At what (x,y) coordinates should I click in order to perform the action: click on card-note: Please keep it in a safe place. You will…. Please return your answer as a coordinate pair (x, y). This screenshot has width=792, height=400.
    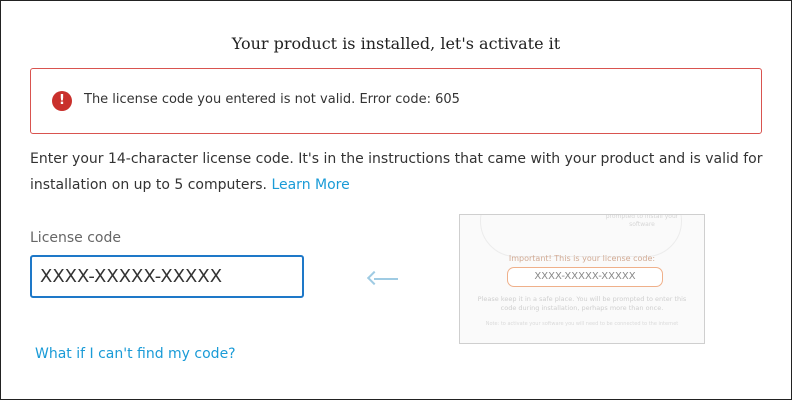
    Looking at the image, I should click on (582, 303).